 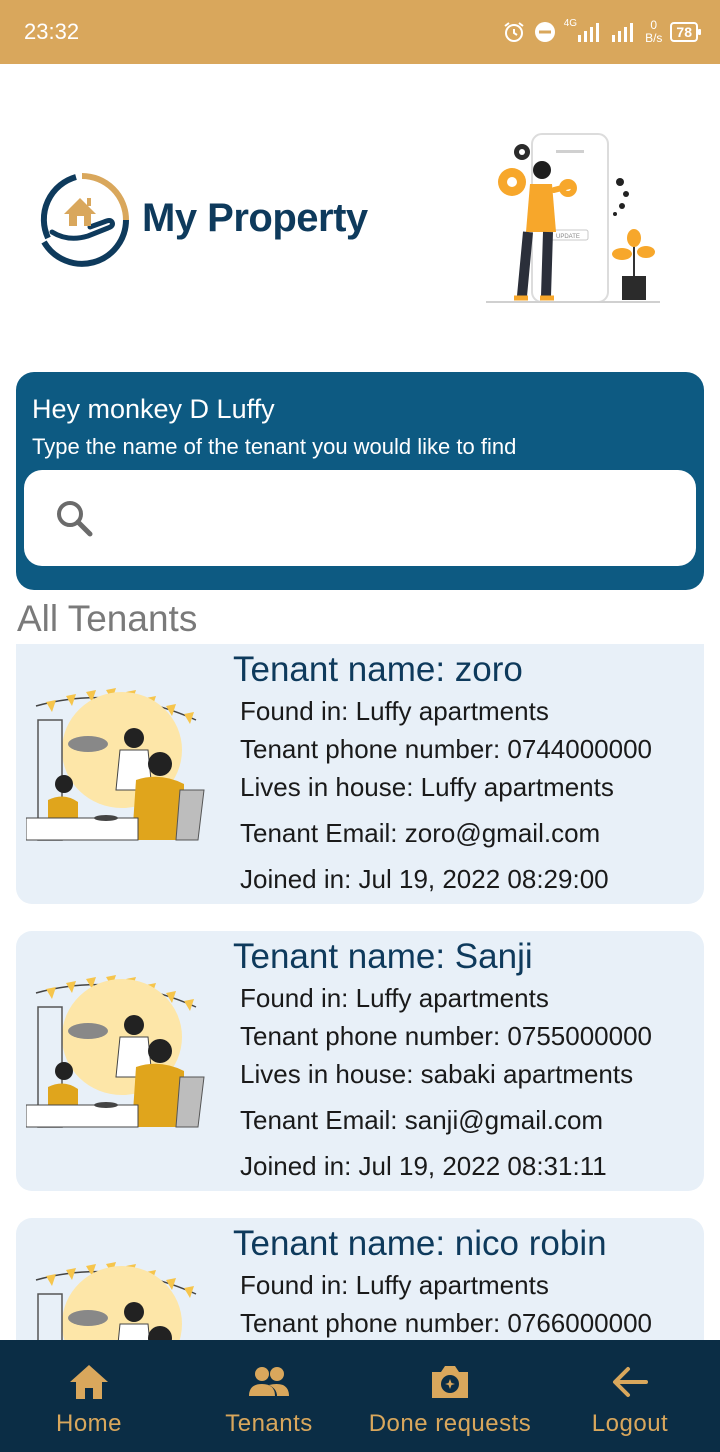 I want to click on nav-done-requests: Done requests, so click(x=450, y=1396).